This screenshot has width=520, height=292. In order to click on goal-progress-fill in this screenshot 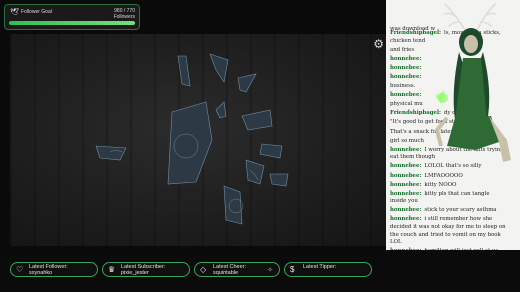, I will do `click(72, 23)`.